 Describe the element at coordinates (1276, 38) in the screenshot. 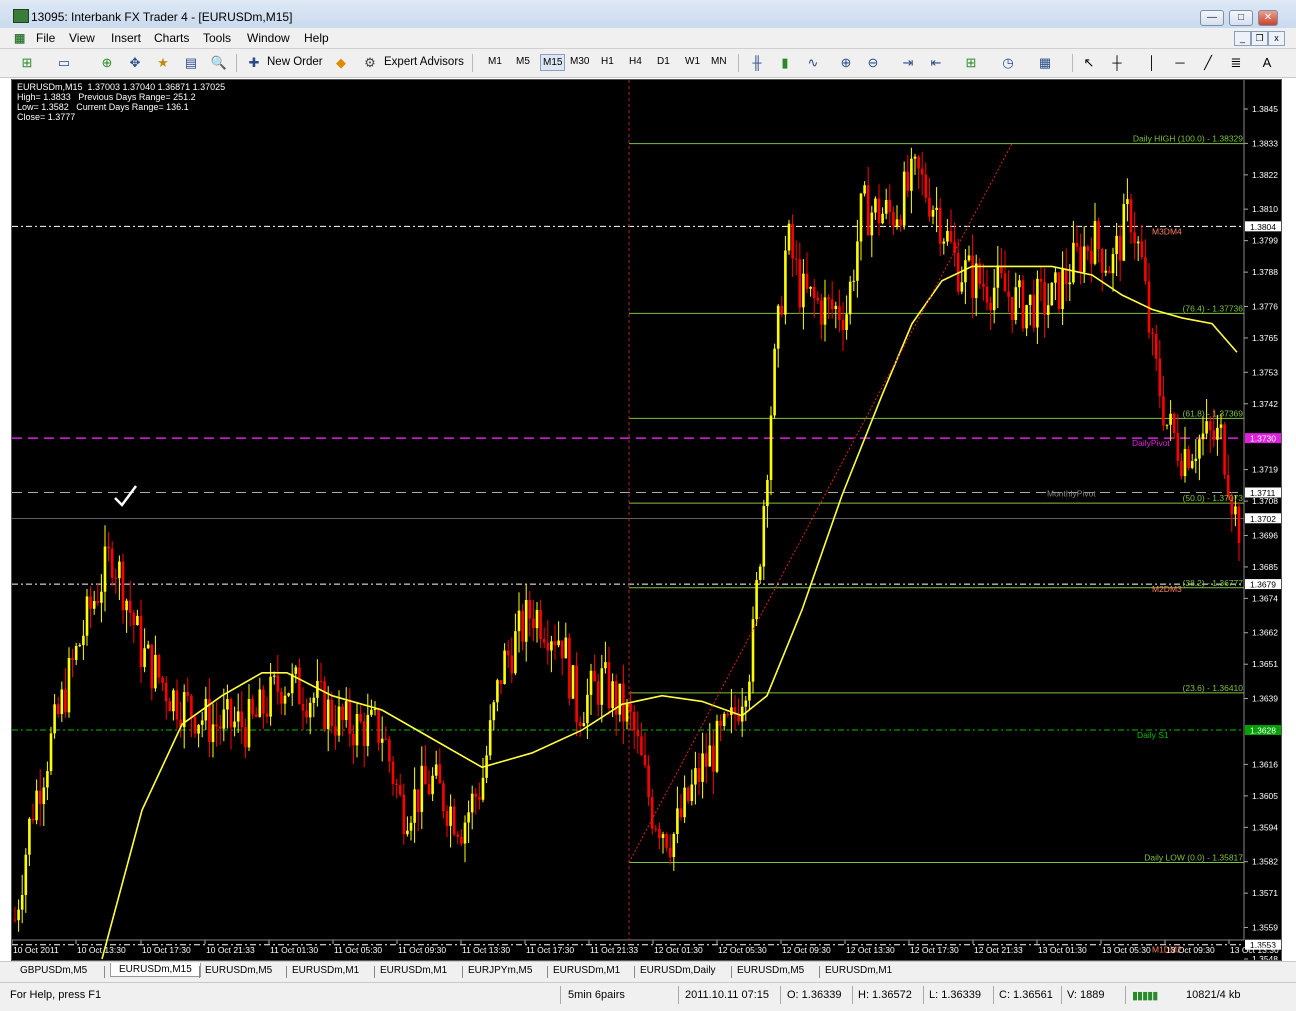

I see `mdi-close-button: x` at that location.